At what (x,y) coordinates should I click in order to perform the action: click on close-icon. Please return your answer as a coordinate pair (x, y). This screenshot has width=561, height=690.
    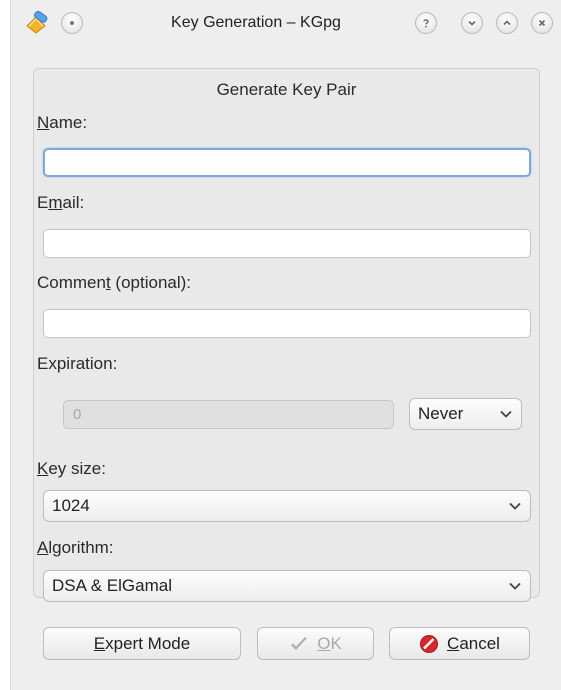
    Looking at the image, I should click on (542, 23).